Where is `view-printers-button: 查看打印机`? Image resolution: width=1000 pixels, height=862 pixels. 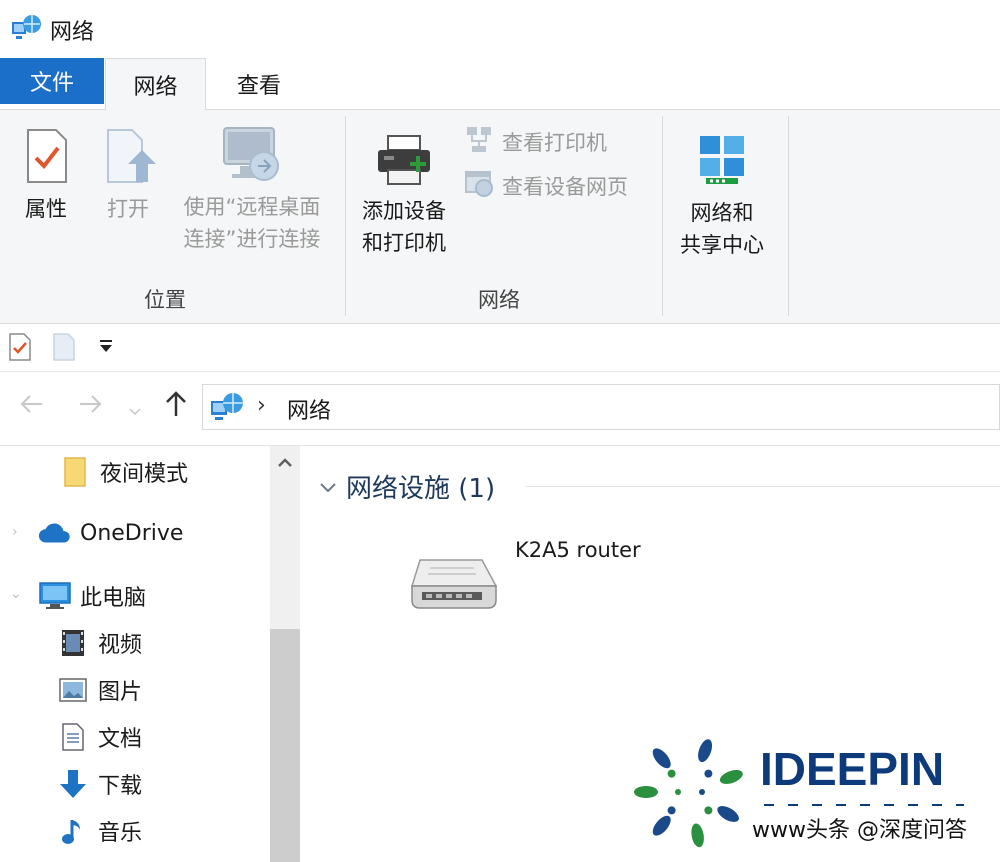
view-printers-button: 查看打印机 is located at coordinates (535, 141).